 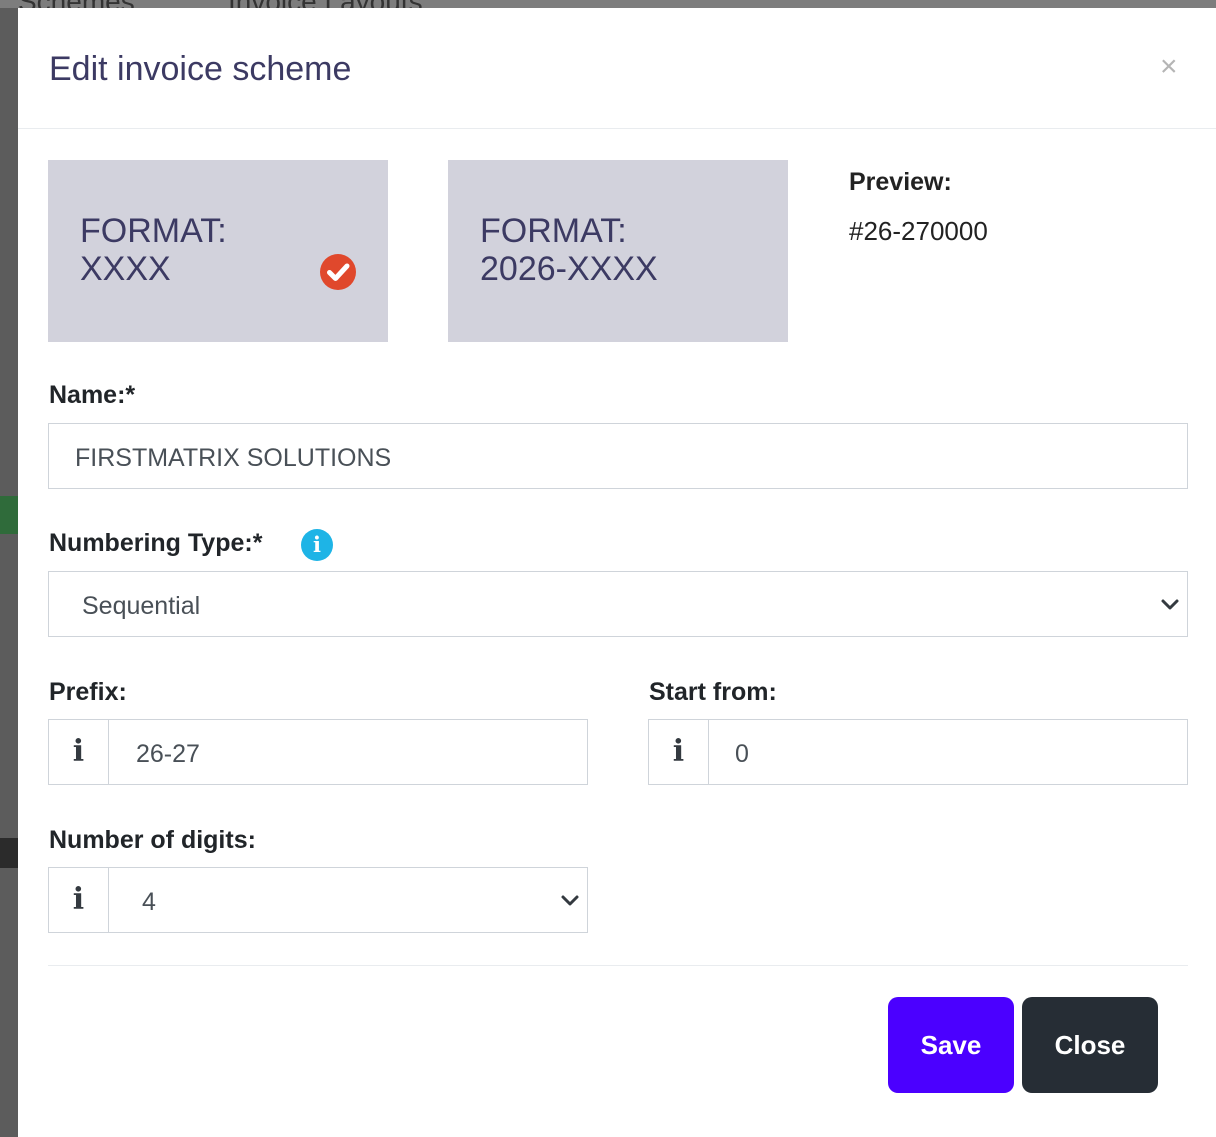 What do you see at coordinates (608, 4) in the screenshot?
I see `background-tab-bar: Schemes Invoice Layouts` at bounding box center [608, 4].